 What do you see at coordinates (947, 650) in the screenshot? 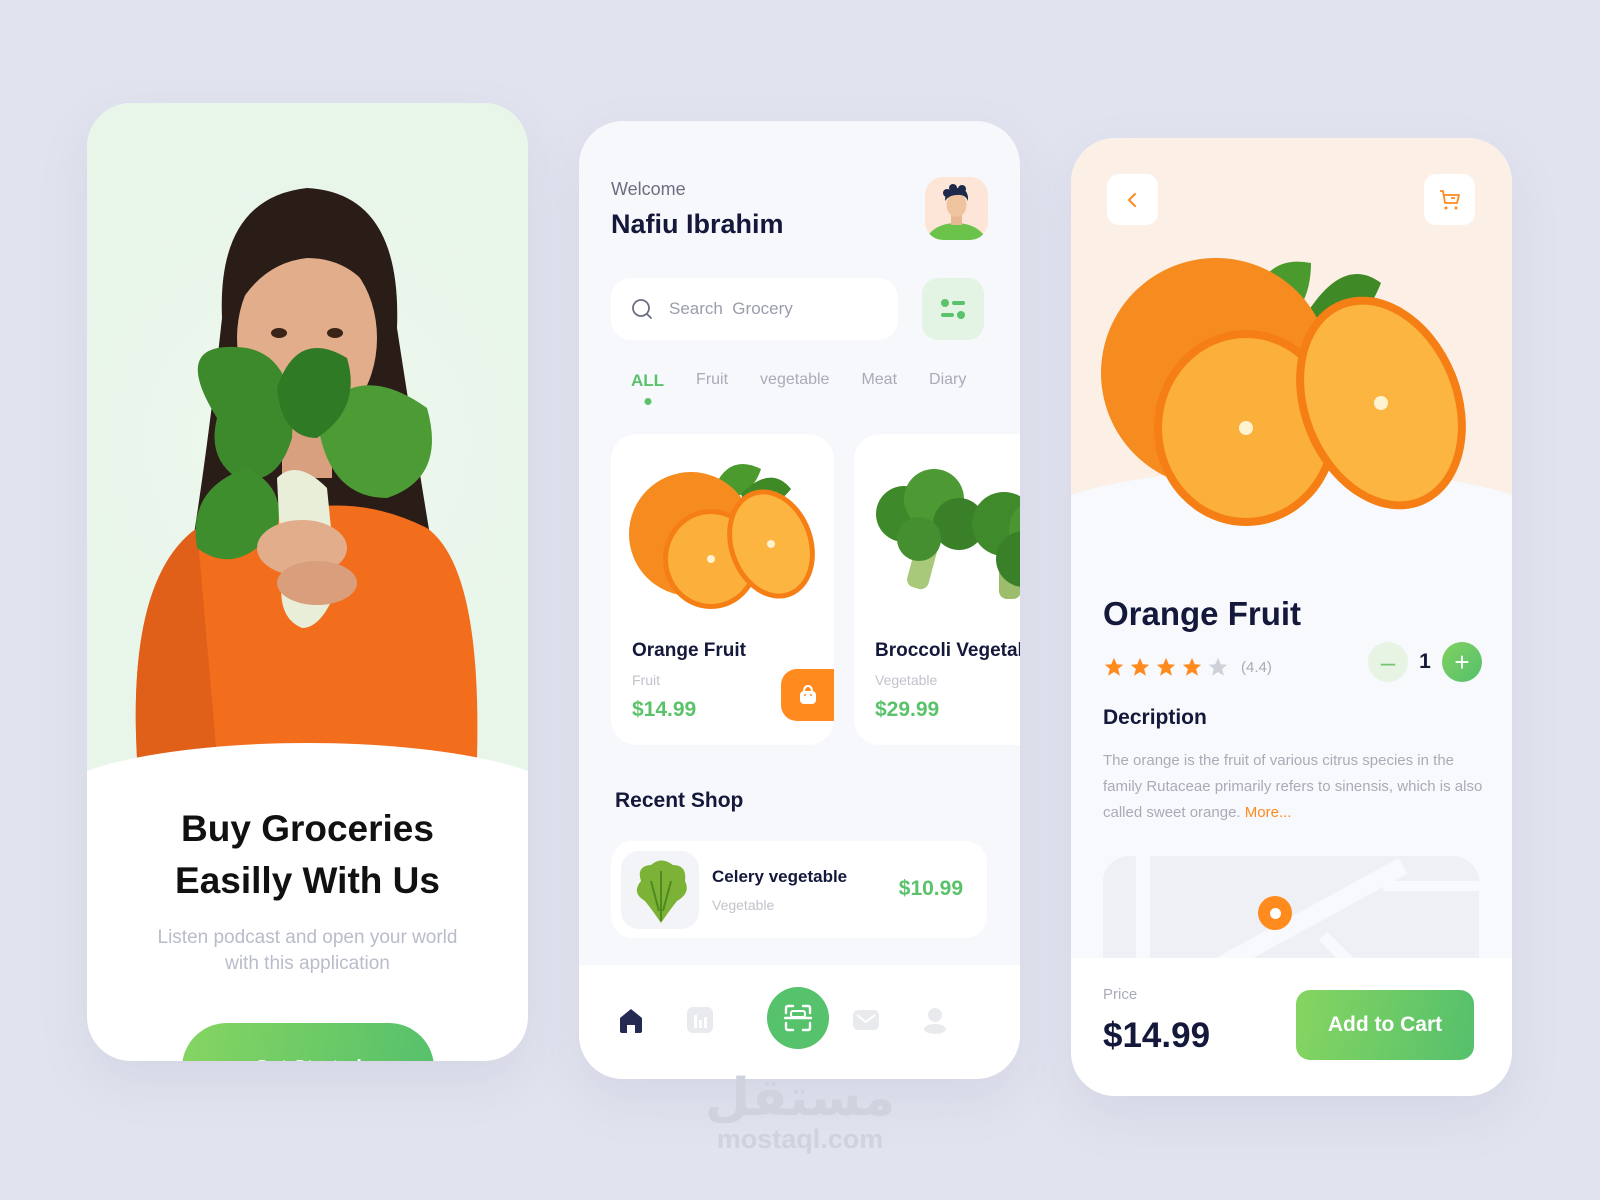
I see `product-name: Broccoli Vegetable` at bounding box center [947, 650].